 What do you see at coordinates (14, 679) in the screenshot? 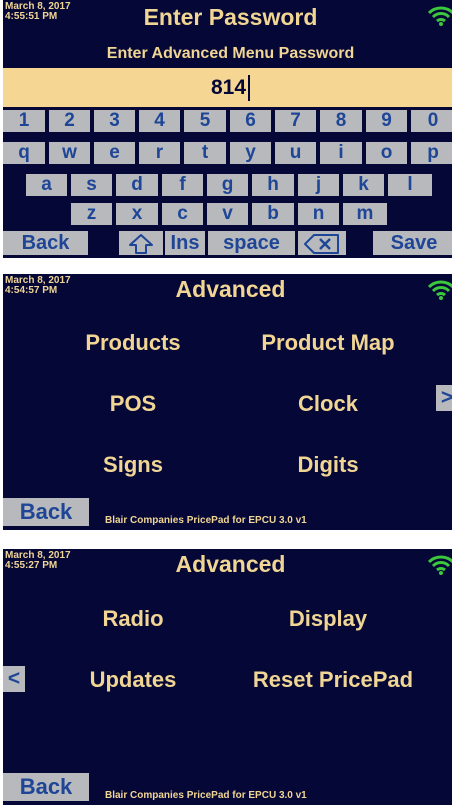
I see `previous-page-button: <` at bounding box center [14, 679].